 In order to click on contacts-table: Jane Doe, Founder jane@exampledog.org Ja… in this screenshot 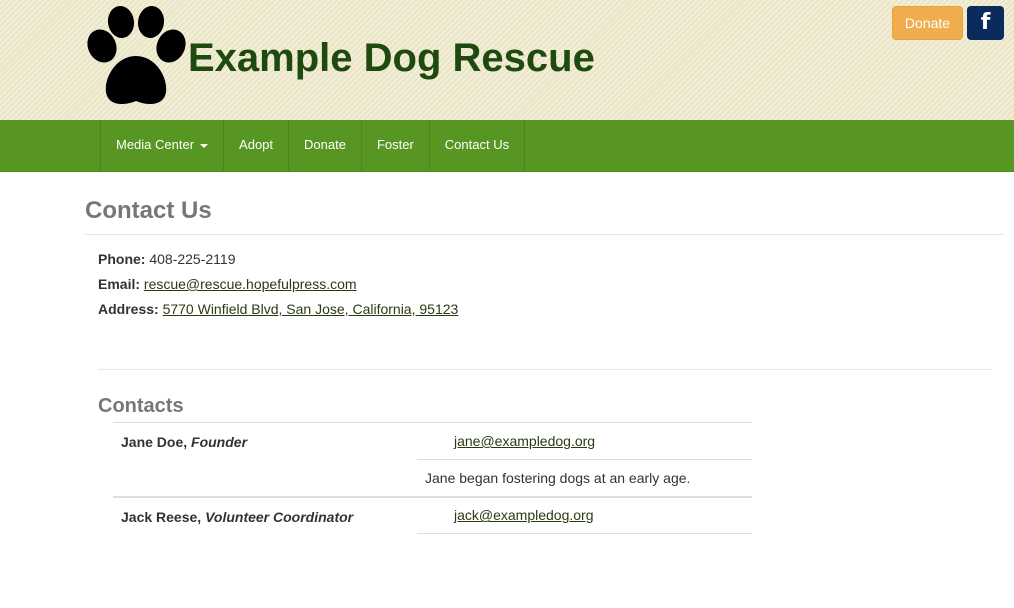, I will do `click(432, 478)`.